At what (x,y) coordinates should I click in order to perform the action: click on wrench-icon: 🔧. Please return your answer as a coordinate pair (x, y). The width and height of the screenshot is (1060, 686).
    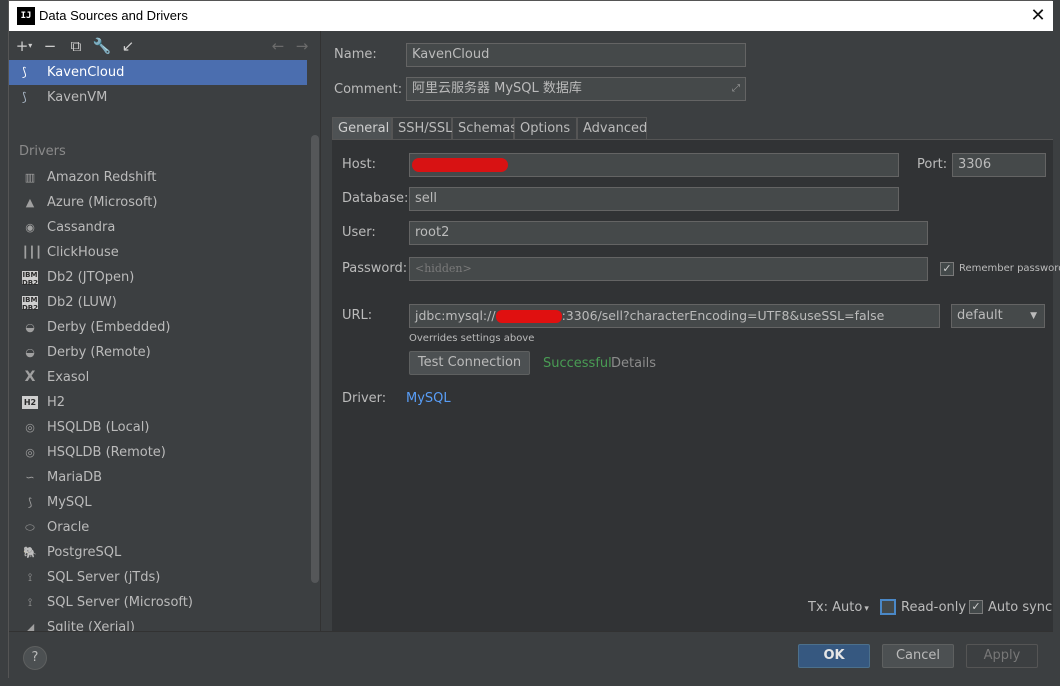
    Looking at the image, I should click on (102, 46).